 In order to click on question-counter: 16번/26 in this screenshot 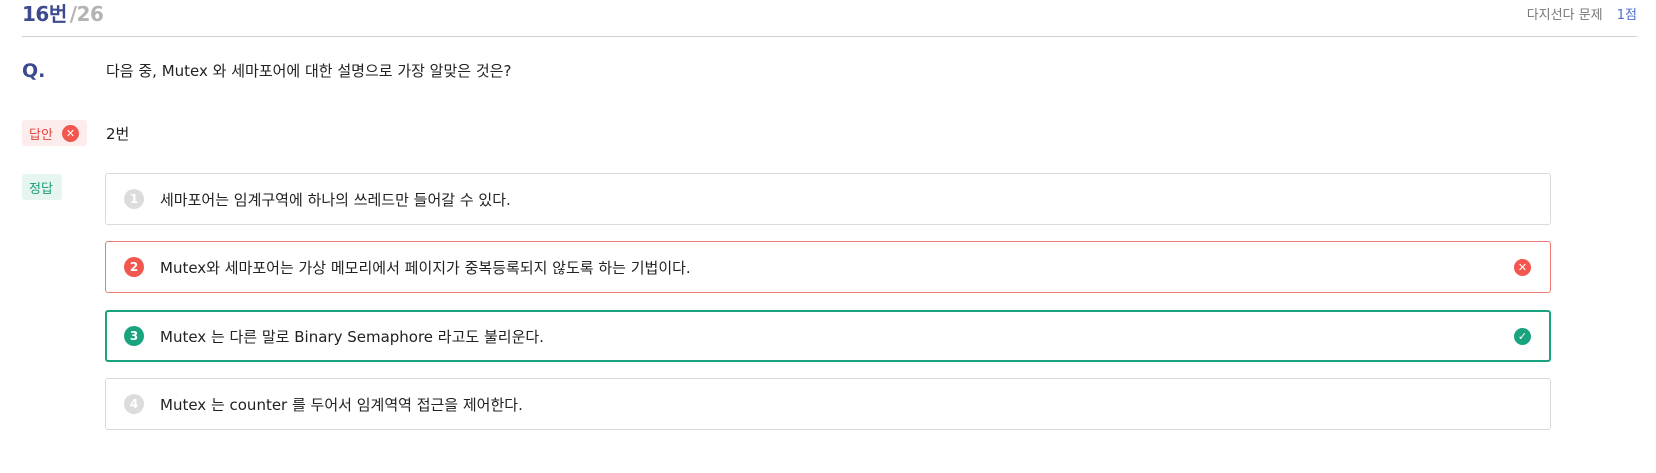, I will do `click(63, 13)`.